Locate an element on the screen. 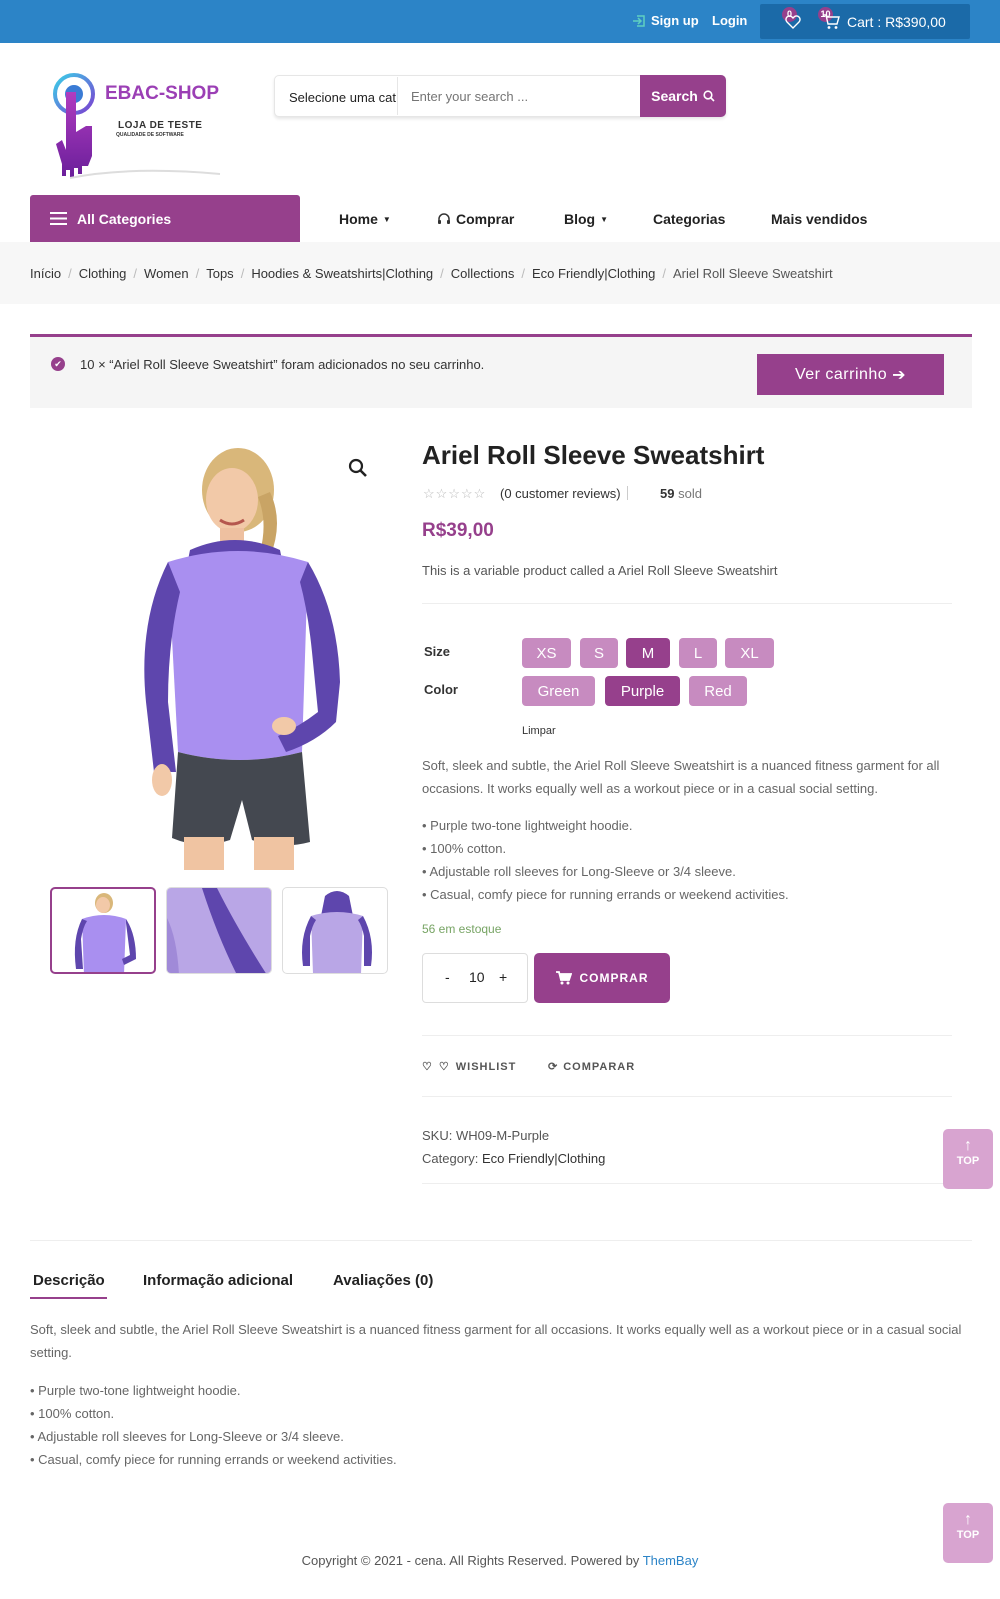 Image resolution: width=1000 pixels, height=1599 pixels. search-icon is located at coordinates (709, 96).